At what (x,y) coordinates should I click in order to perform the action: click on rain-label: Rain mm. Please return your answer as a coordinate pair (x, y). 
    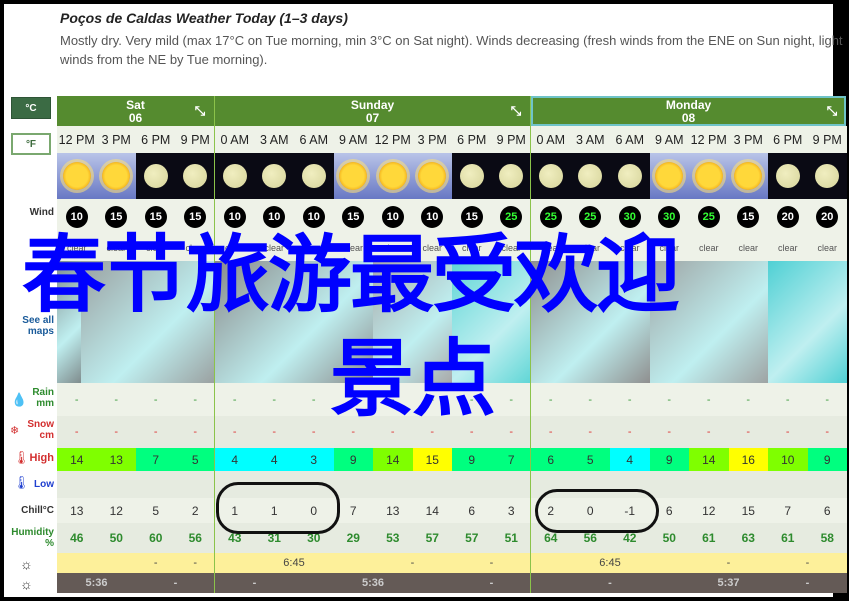
    Looking at the image, I should click on (43, 398).